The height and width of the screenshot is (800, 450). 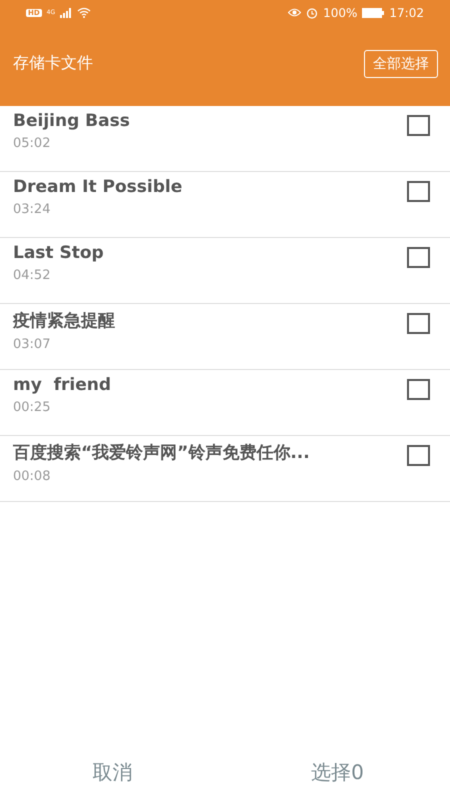 I want to click on file-name: Last Stop, so click(x=58, y=253).